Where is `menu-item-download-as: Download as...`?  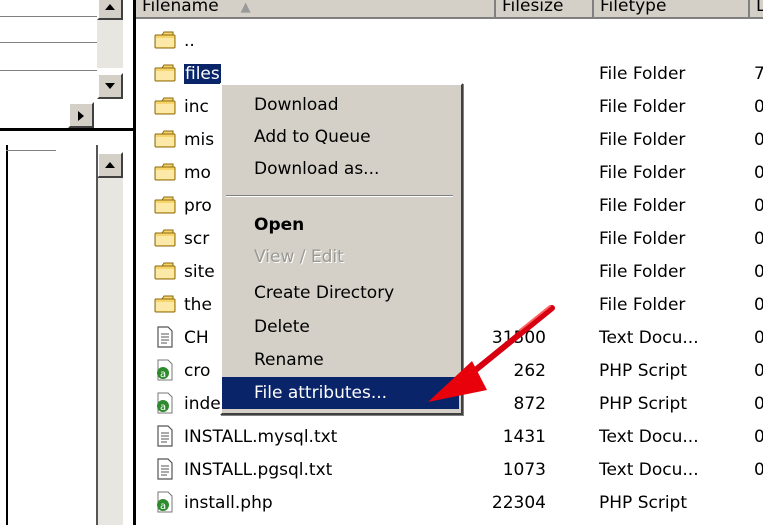
menu-item-download-as: Download as... is located at coordinates (340, 169).